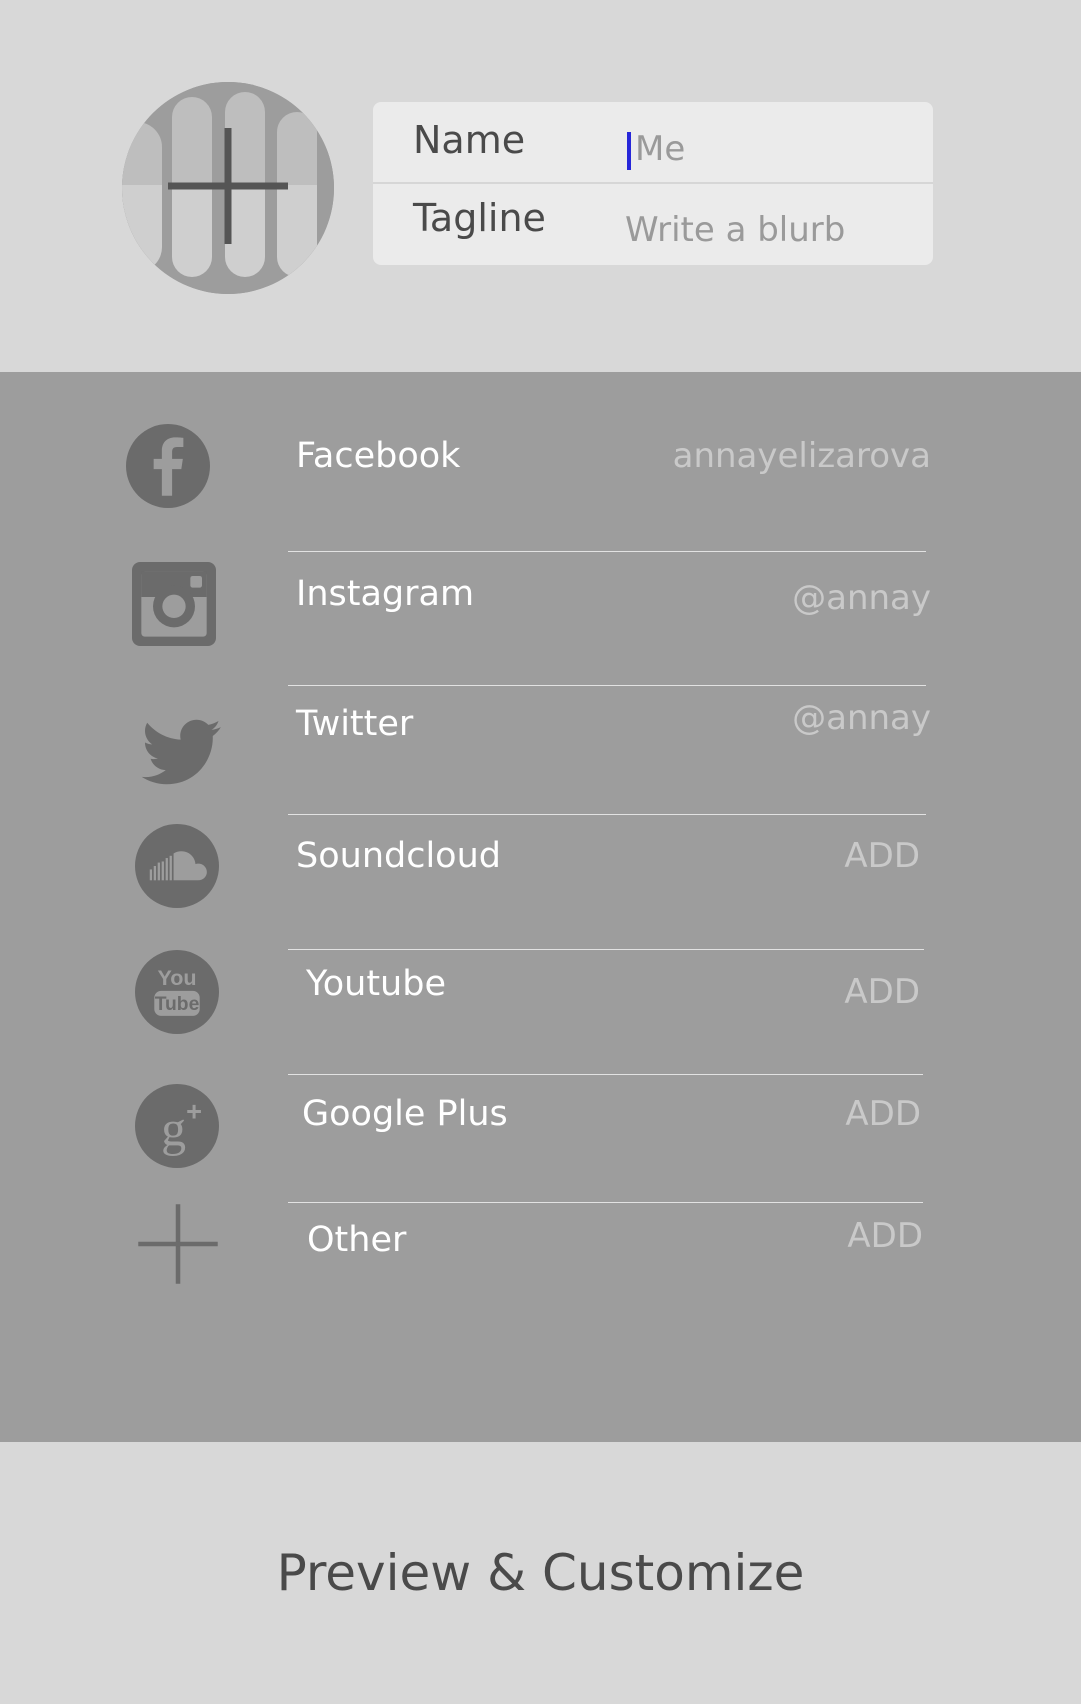 The image size is (1081, 1704). Describe the element at coordinates (629, 151) in the screenshot. I see `text-caret` at that location.